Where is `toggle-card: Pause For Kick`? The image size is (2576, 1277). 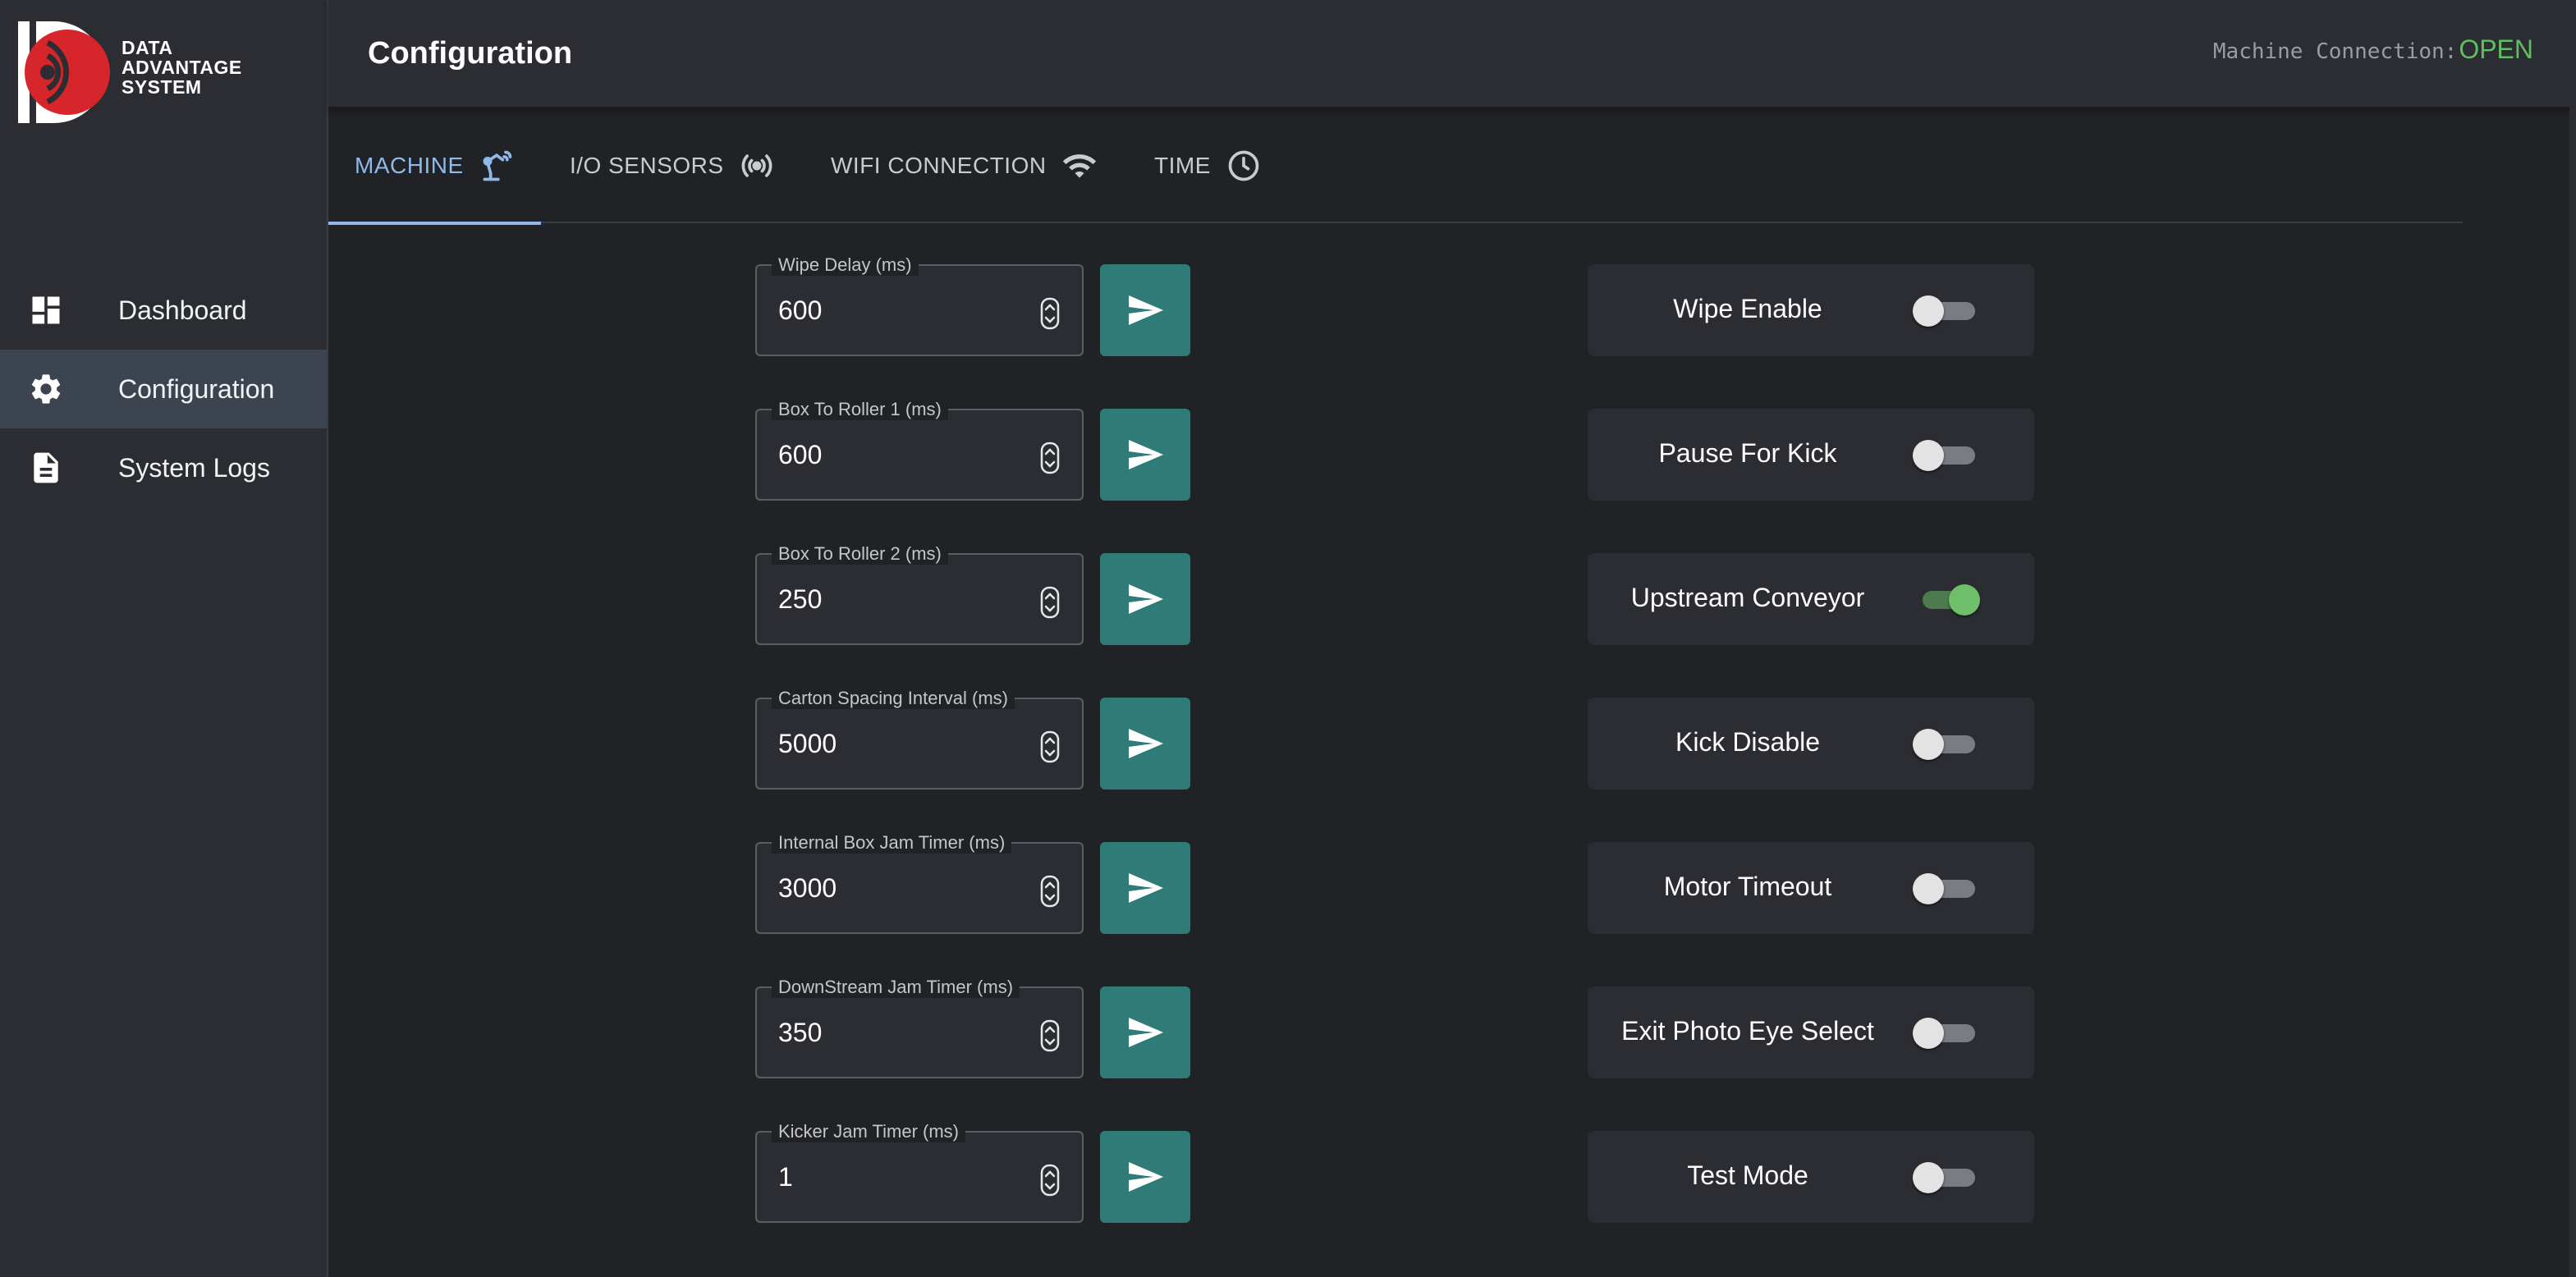
toggle-card: Pause For Kick is located at coordinates (1811, 455).